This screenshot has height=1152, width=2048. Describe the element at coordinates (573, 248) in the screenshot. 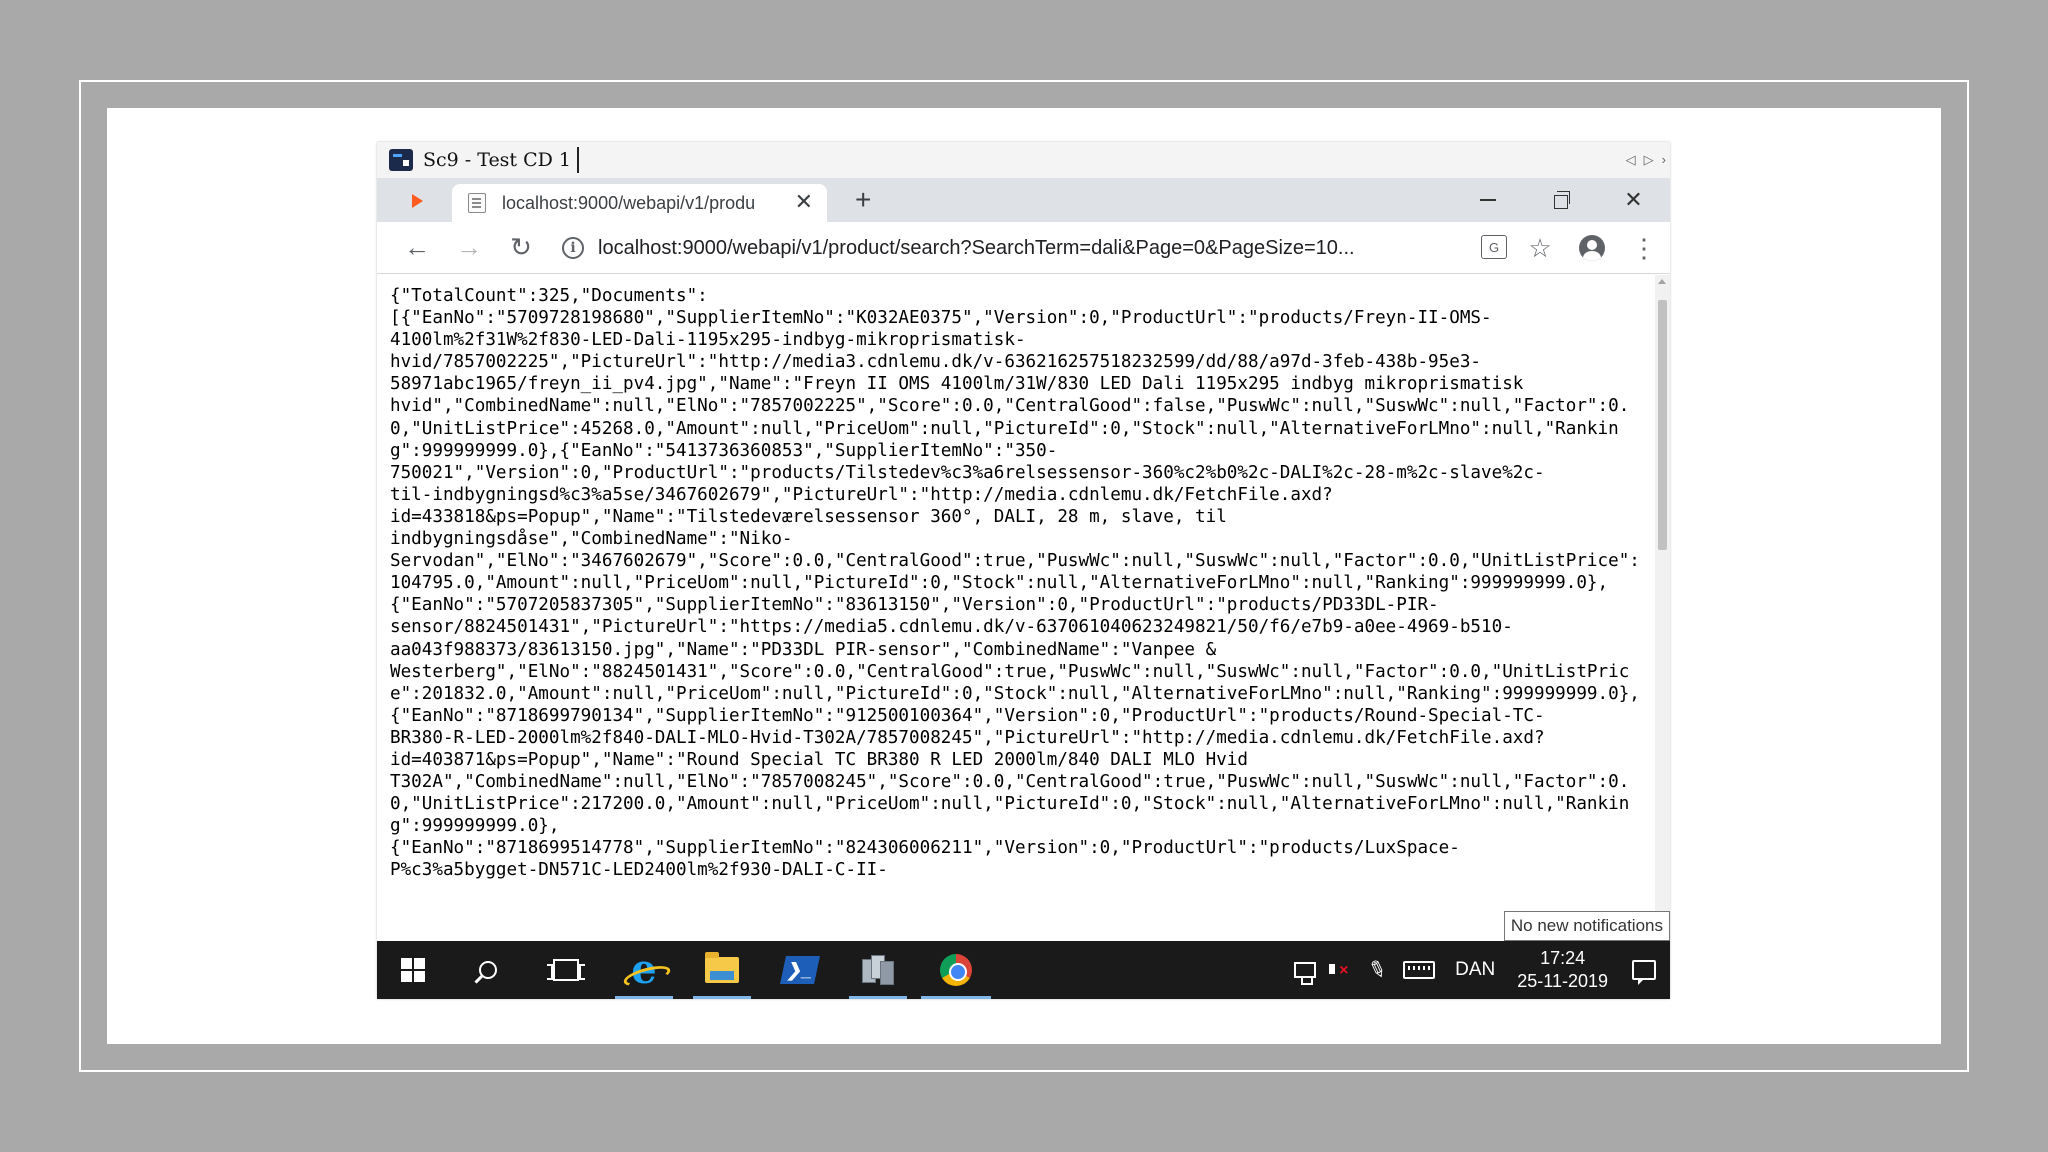

I see `site-info-icon: i` at that location.